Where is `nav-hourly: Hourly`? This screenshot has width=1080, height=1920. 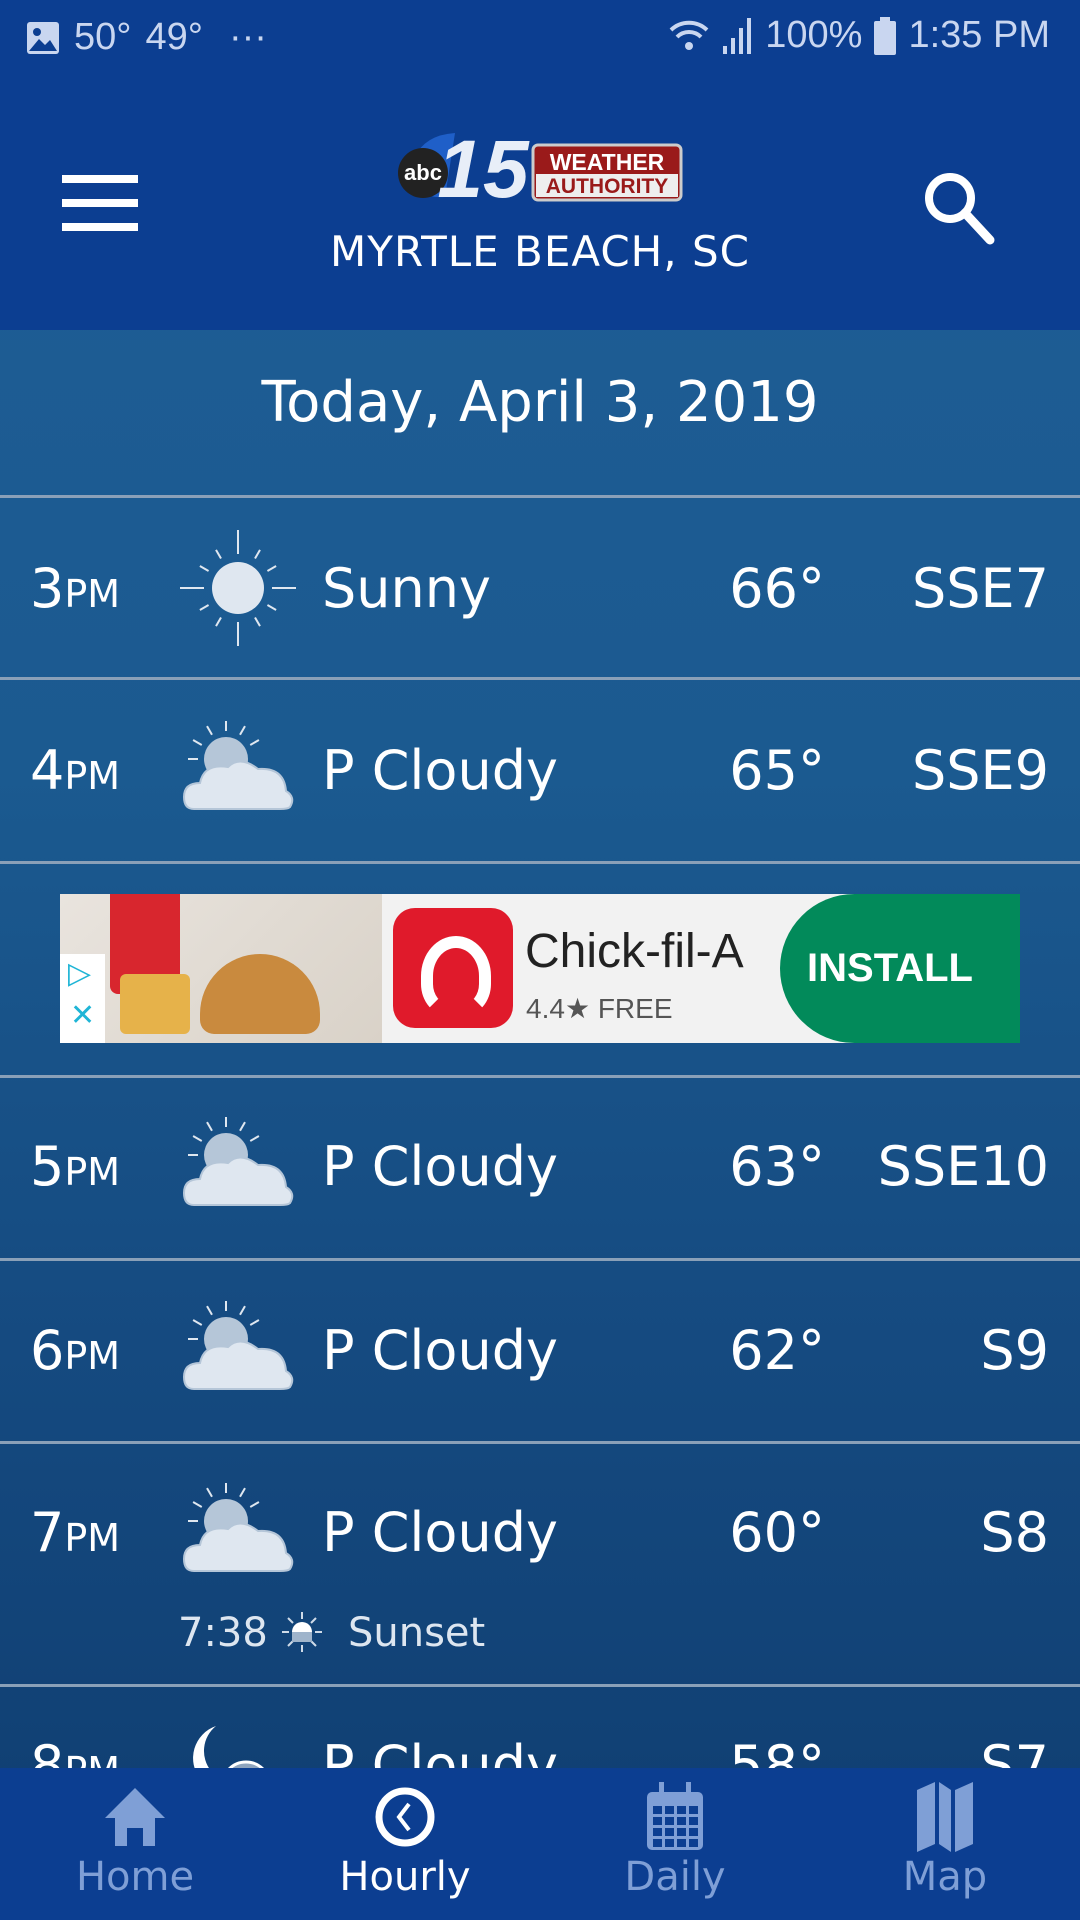 nav-hourly: Hourly is located at coordinates (405, 1844).